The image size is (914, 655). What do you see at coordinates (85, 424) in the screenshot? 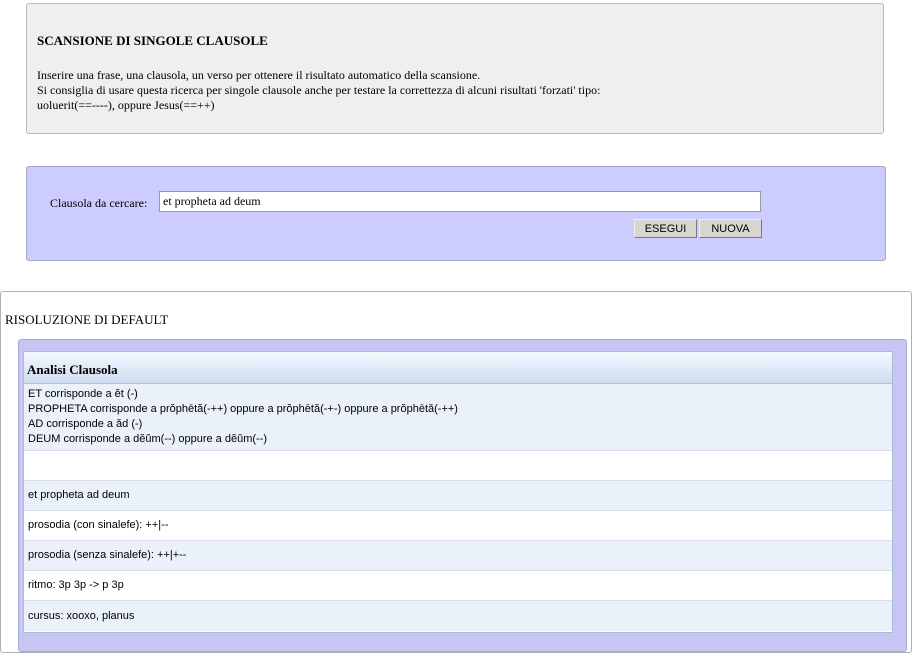
I see `correspondence-line: AD corrisponde a ăd (-)` at bounding box center [85, 424].